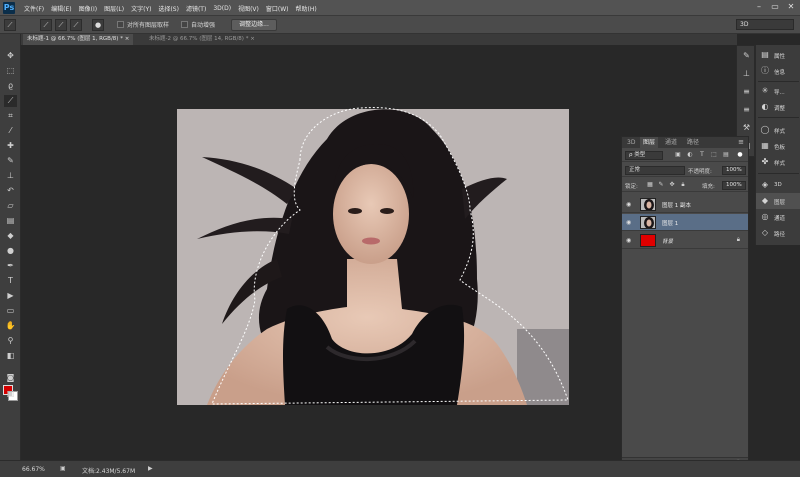  Describe the element at coordinates (746, 55) in the screenshot. I see `brush-preset-icon: ✎` at that location.